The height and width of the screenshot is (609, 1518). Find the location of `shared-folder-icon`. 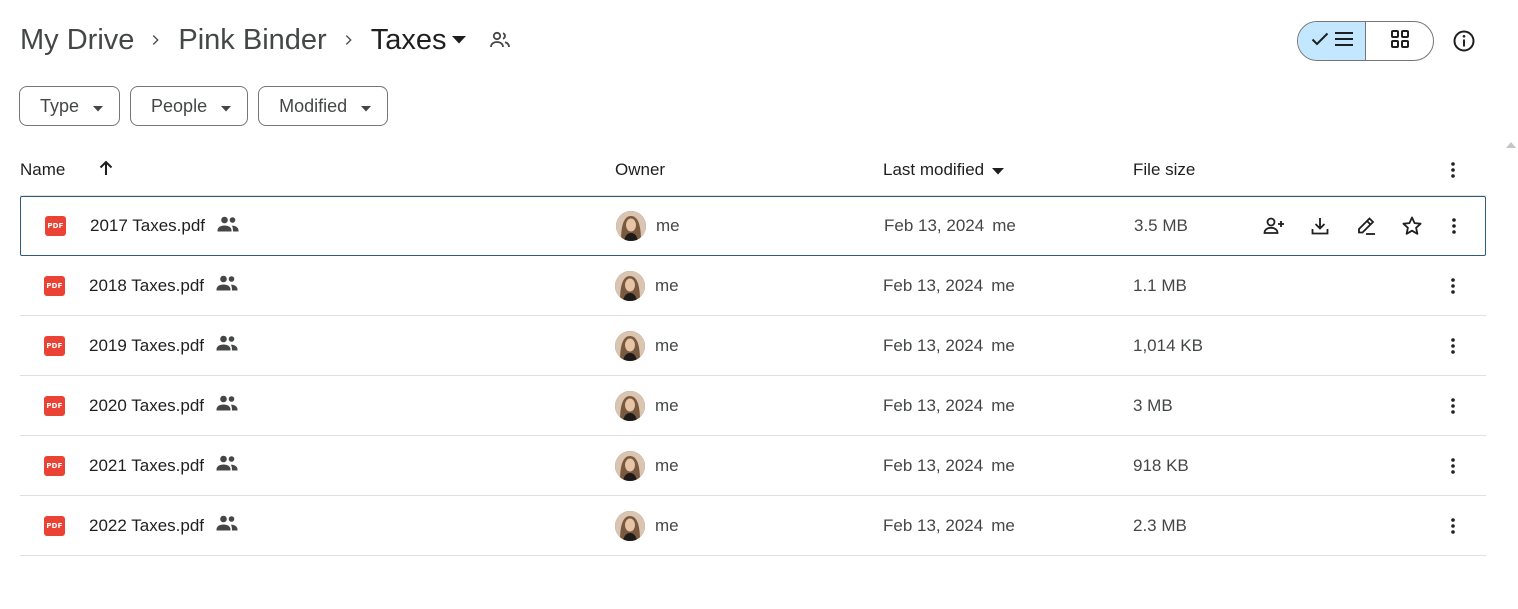

shared-folder-icon is located at coordinates (500, 40).